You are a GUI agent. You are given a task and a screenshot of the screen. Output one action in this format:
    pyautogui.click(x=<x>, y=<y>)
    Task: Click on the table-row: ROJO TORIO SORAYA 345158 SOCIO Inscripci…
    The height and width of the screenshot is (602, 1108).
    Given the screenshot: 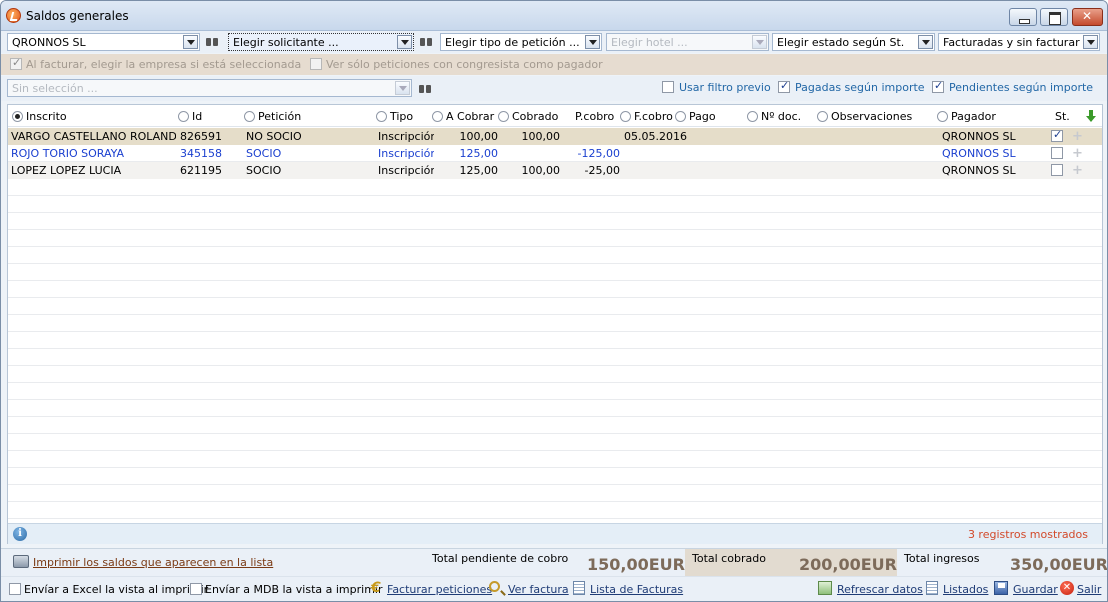 What is the action you would take?
    pyautogui.click(x=555, y=153)
    